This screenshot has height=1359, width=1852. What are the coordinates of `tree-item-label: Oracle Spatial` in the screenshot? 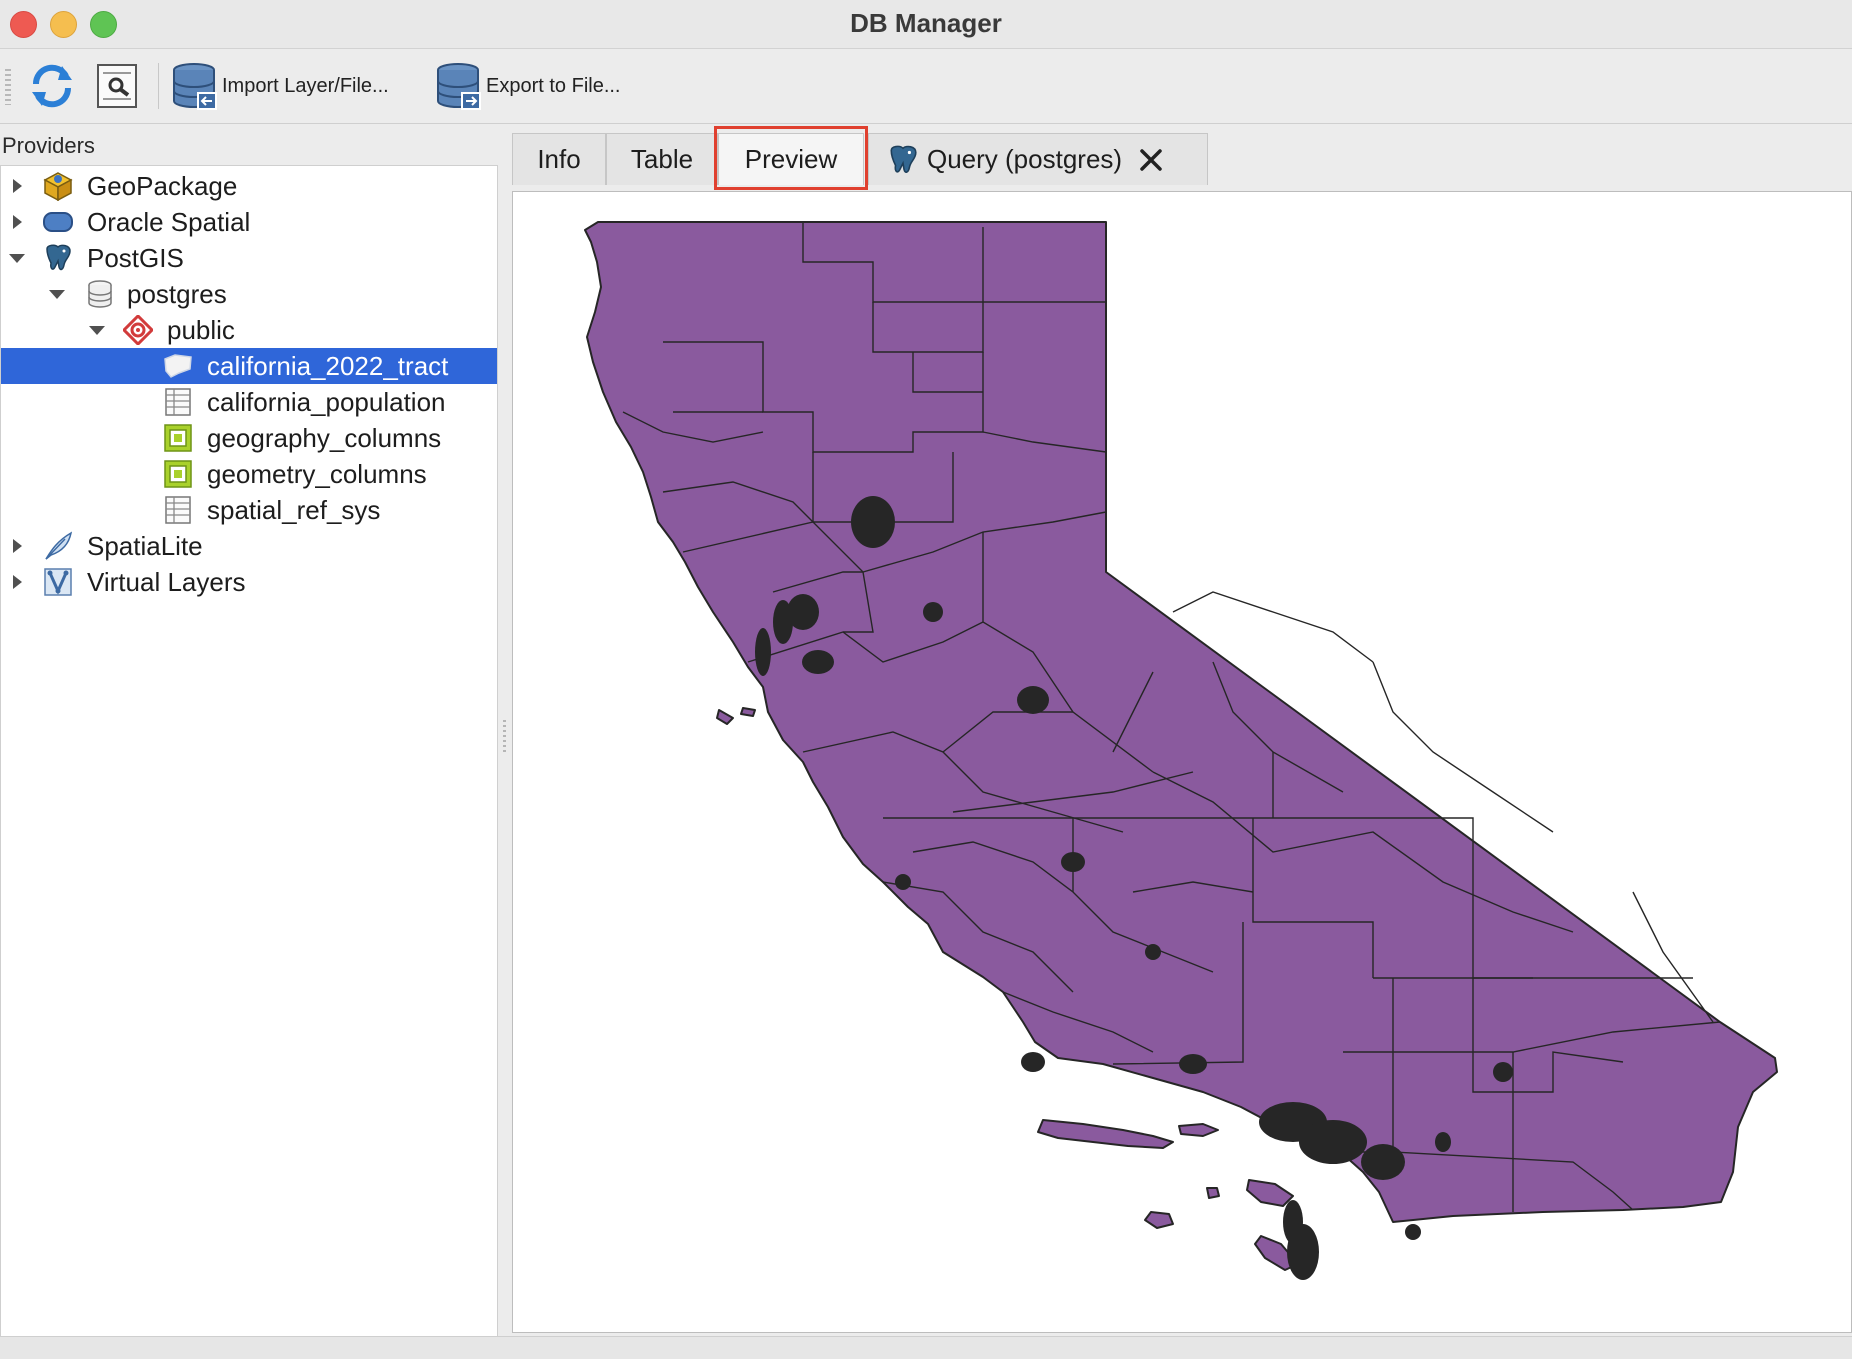 It's located at (169, 222).